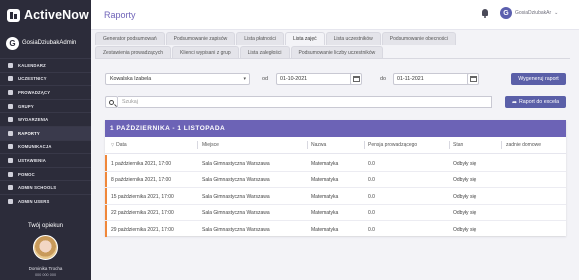  I want to click on column-header-label: Miejsce, so click(210, 145).